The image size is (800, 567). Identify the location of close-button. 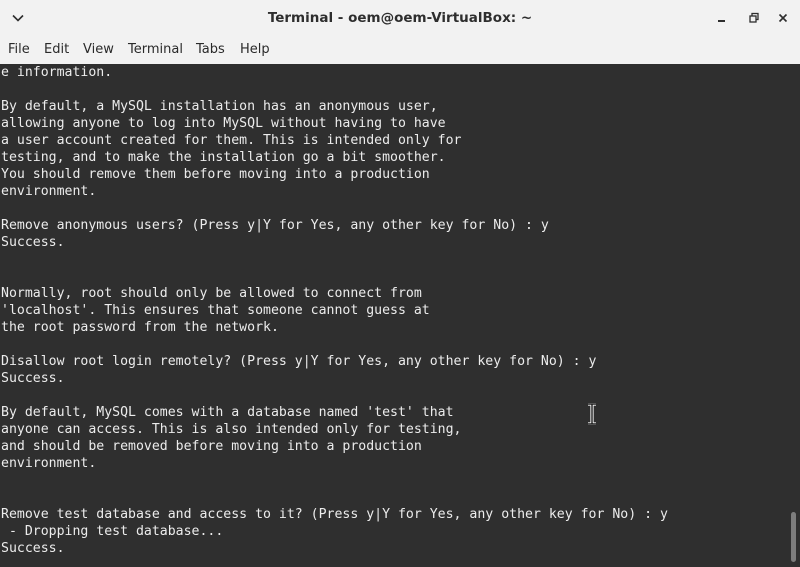
(783, 18).